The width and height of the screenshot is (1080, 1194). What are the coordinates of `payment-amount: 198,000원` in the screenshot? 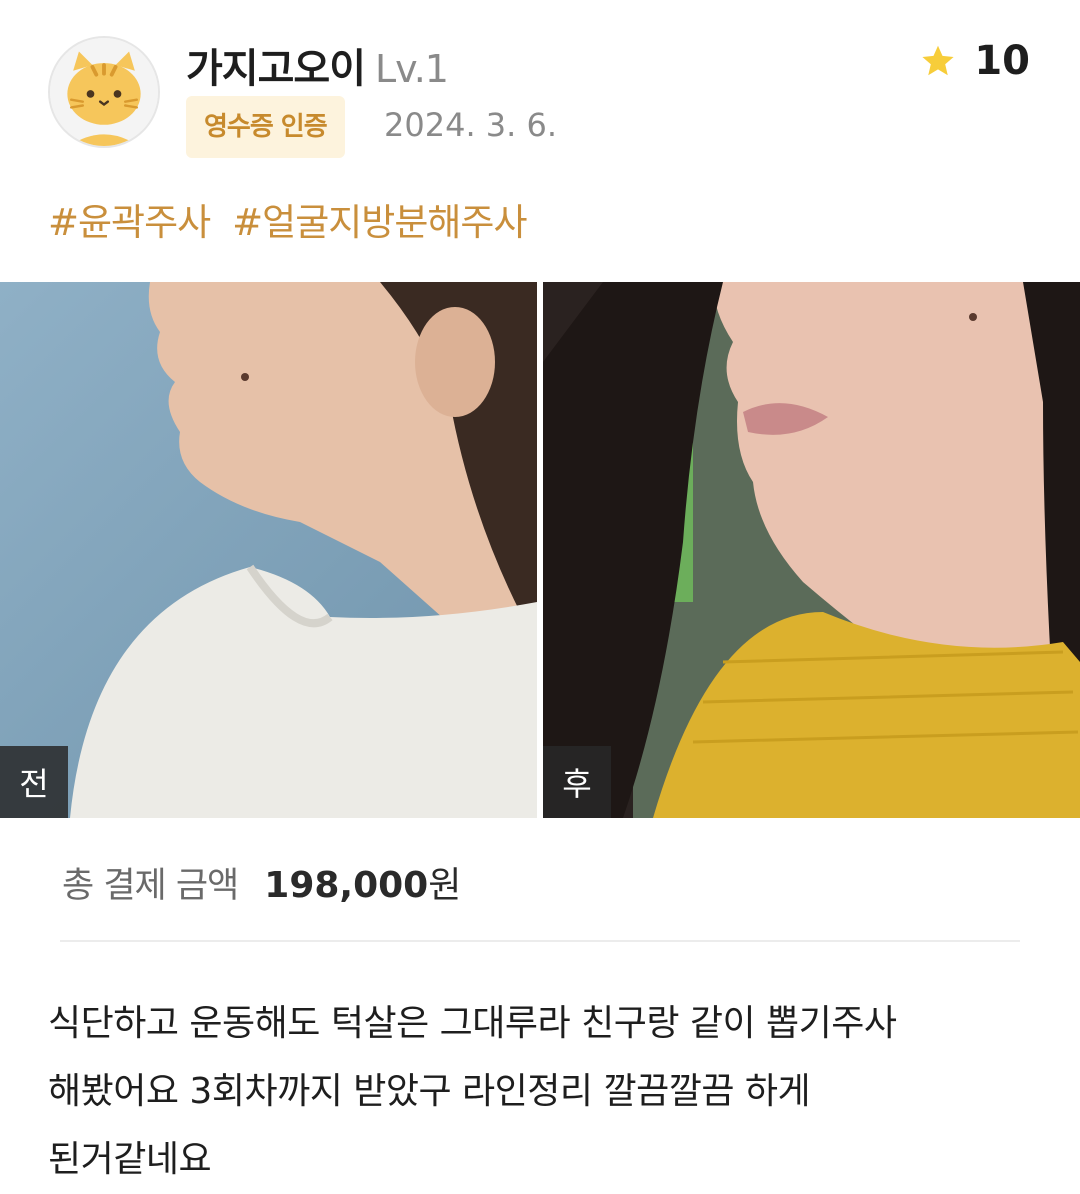 It's located at (362, 882).